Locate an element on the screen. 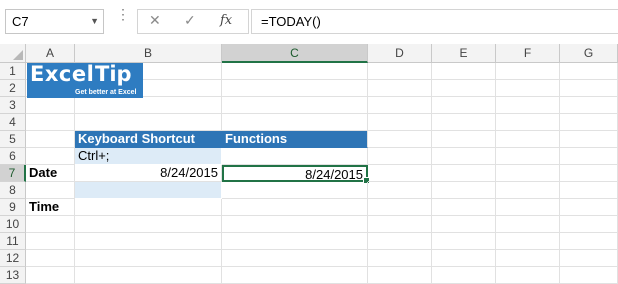 This screenshot has width=618, height=284. cell-f6 is located at coordinates (528, 156).